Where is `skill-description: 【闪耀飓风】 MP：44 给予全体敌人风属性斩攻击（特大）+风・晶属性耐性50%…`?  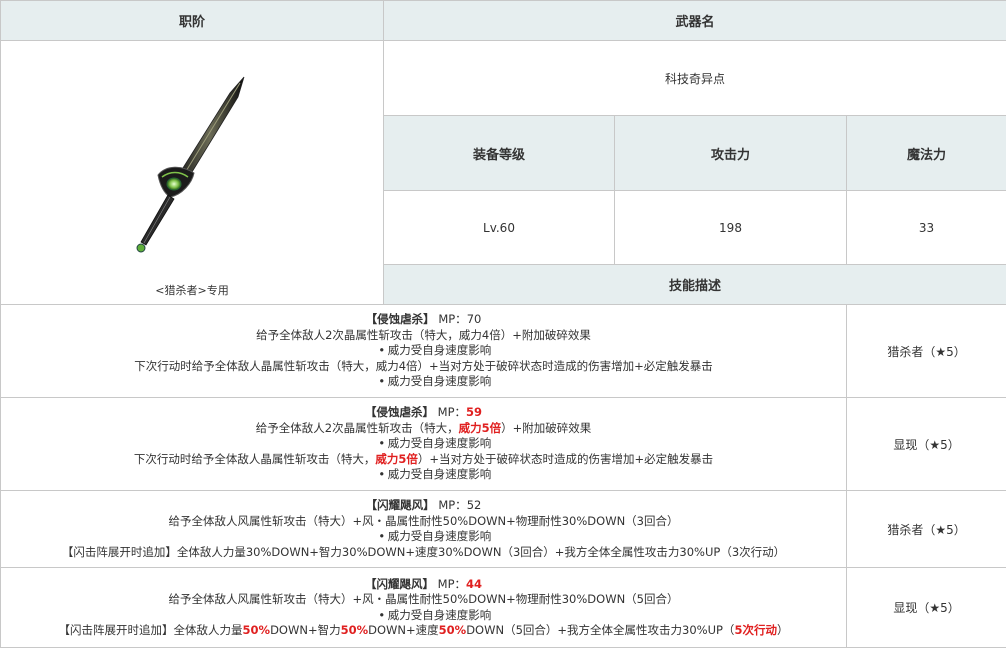
skill-description: 【闪耀飓风】 MP：44 给予全体敌人风属性斩攻击（特大）+风・晶属性耐性50%… is located at coordinates (424, 608).